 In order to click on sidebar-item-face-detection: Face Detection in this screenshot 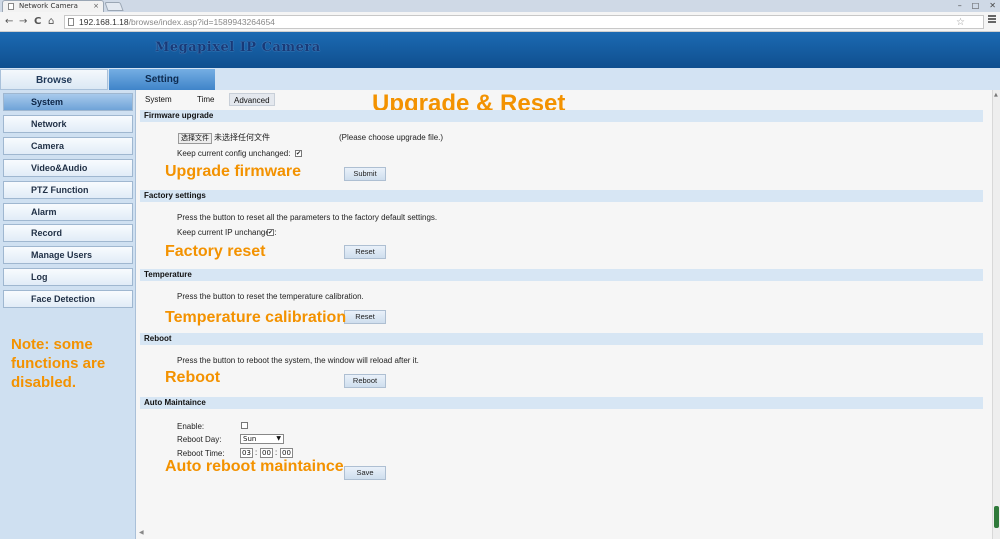, I will do `click(68, 299)`.